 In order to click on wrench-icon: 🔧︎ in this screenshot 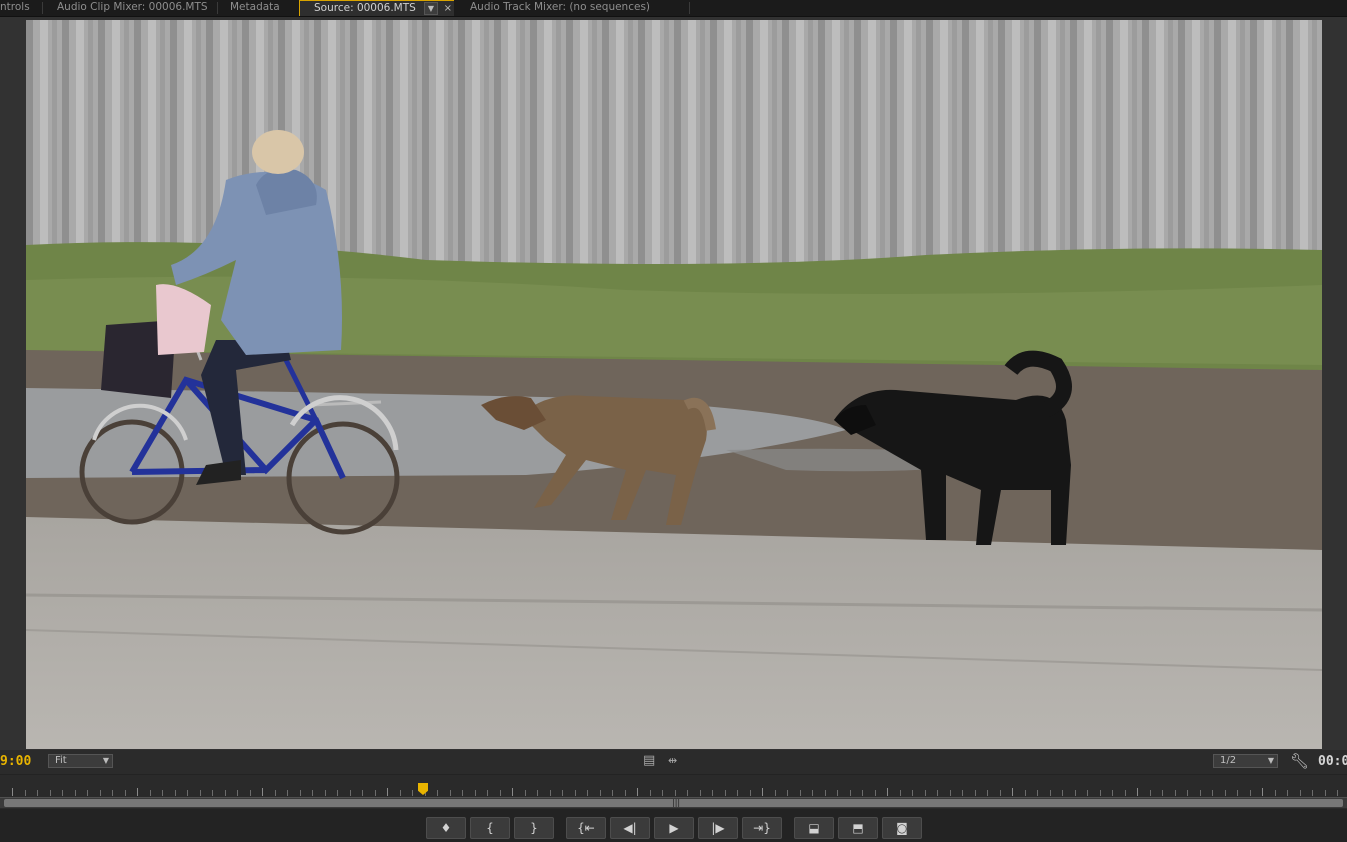, I will do `click(1299, 761)`.